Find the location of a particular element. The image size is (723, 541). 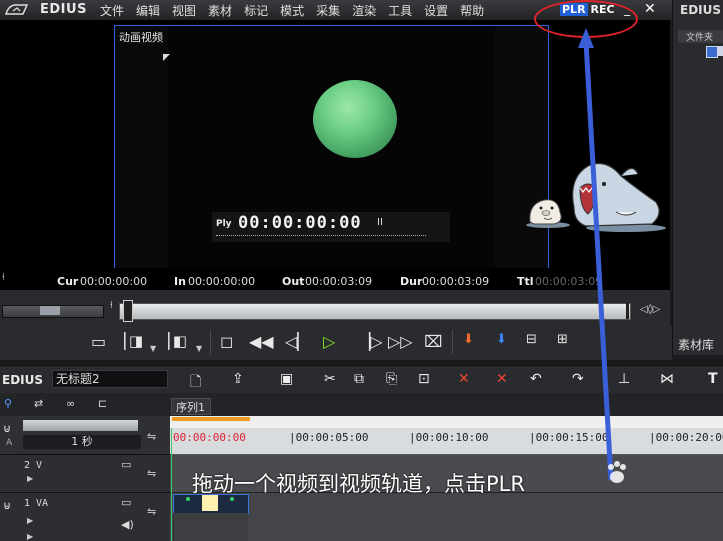

tape-icon: ▭ is located at coordinates (98, 342).